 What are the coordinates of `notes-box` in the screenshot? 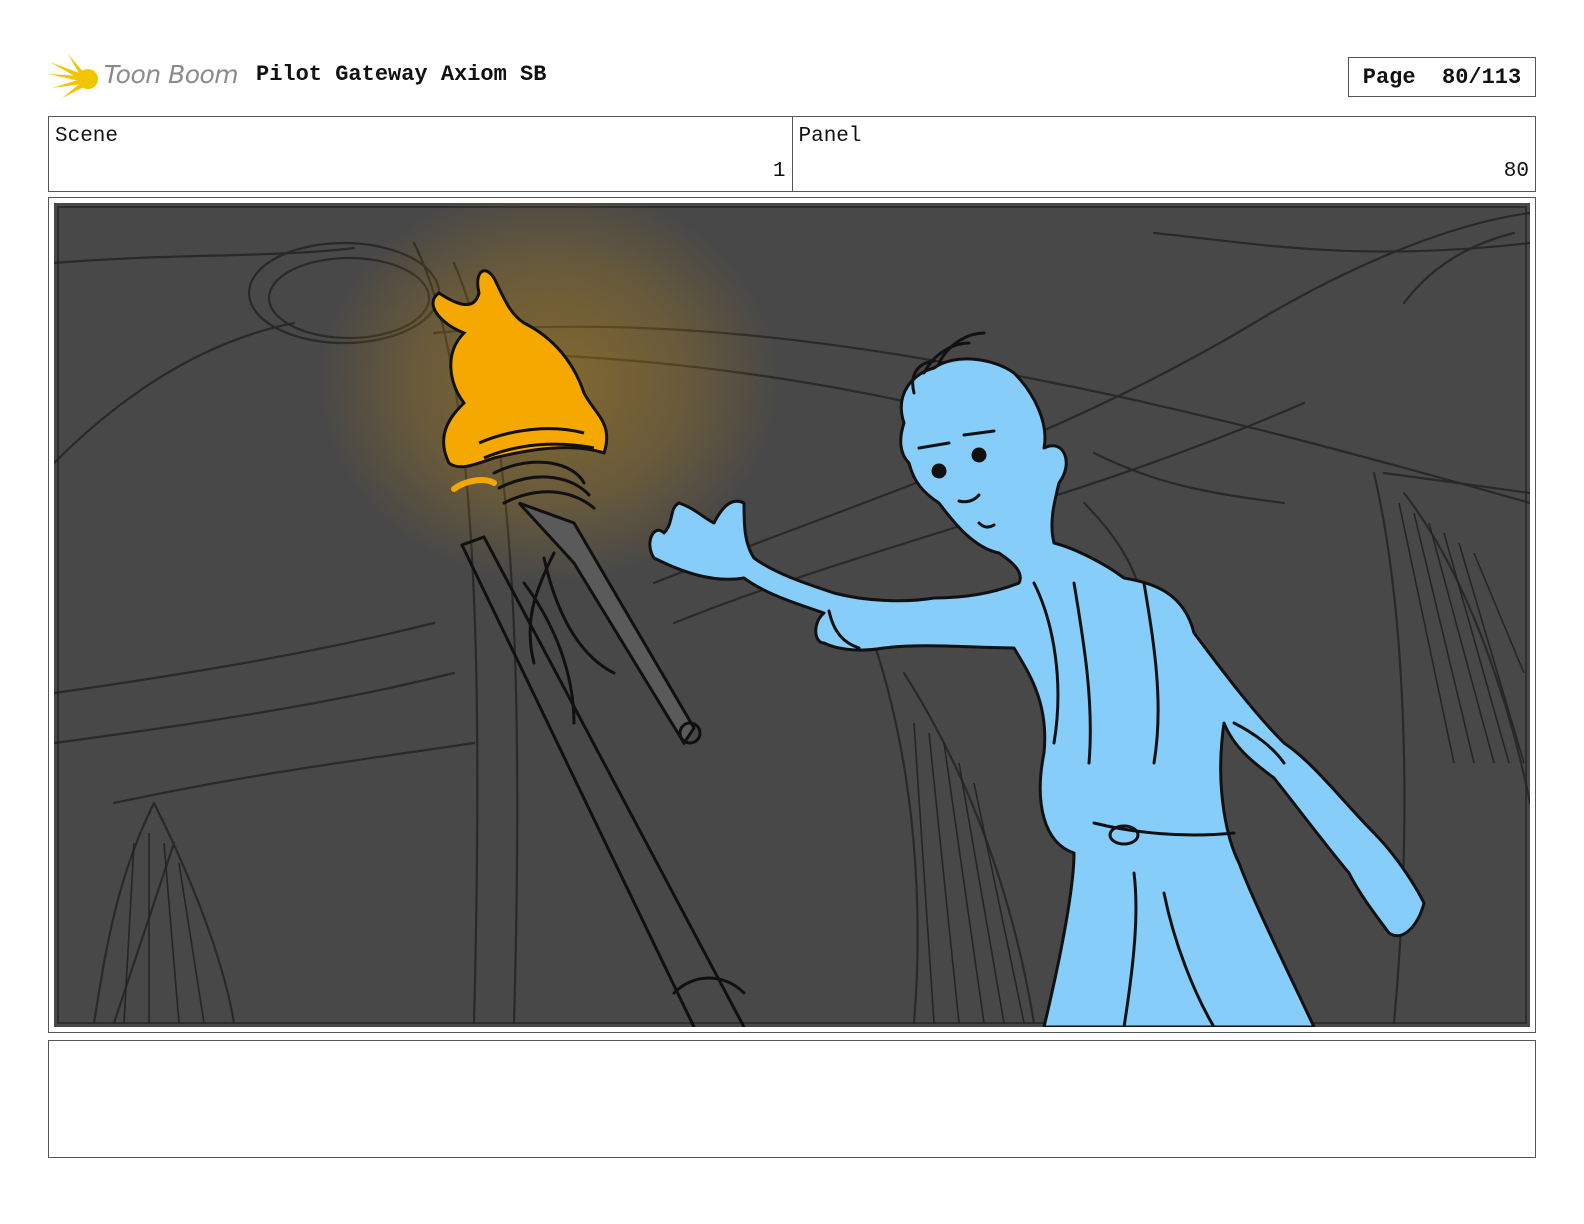 It's located at (792, 1099).